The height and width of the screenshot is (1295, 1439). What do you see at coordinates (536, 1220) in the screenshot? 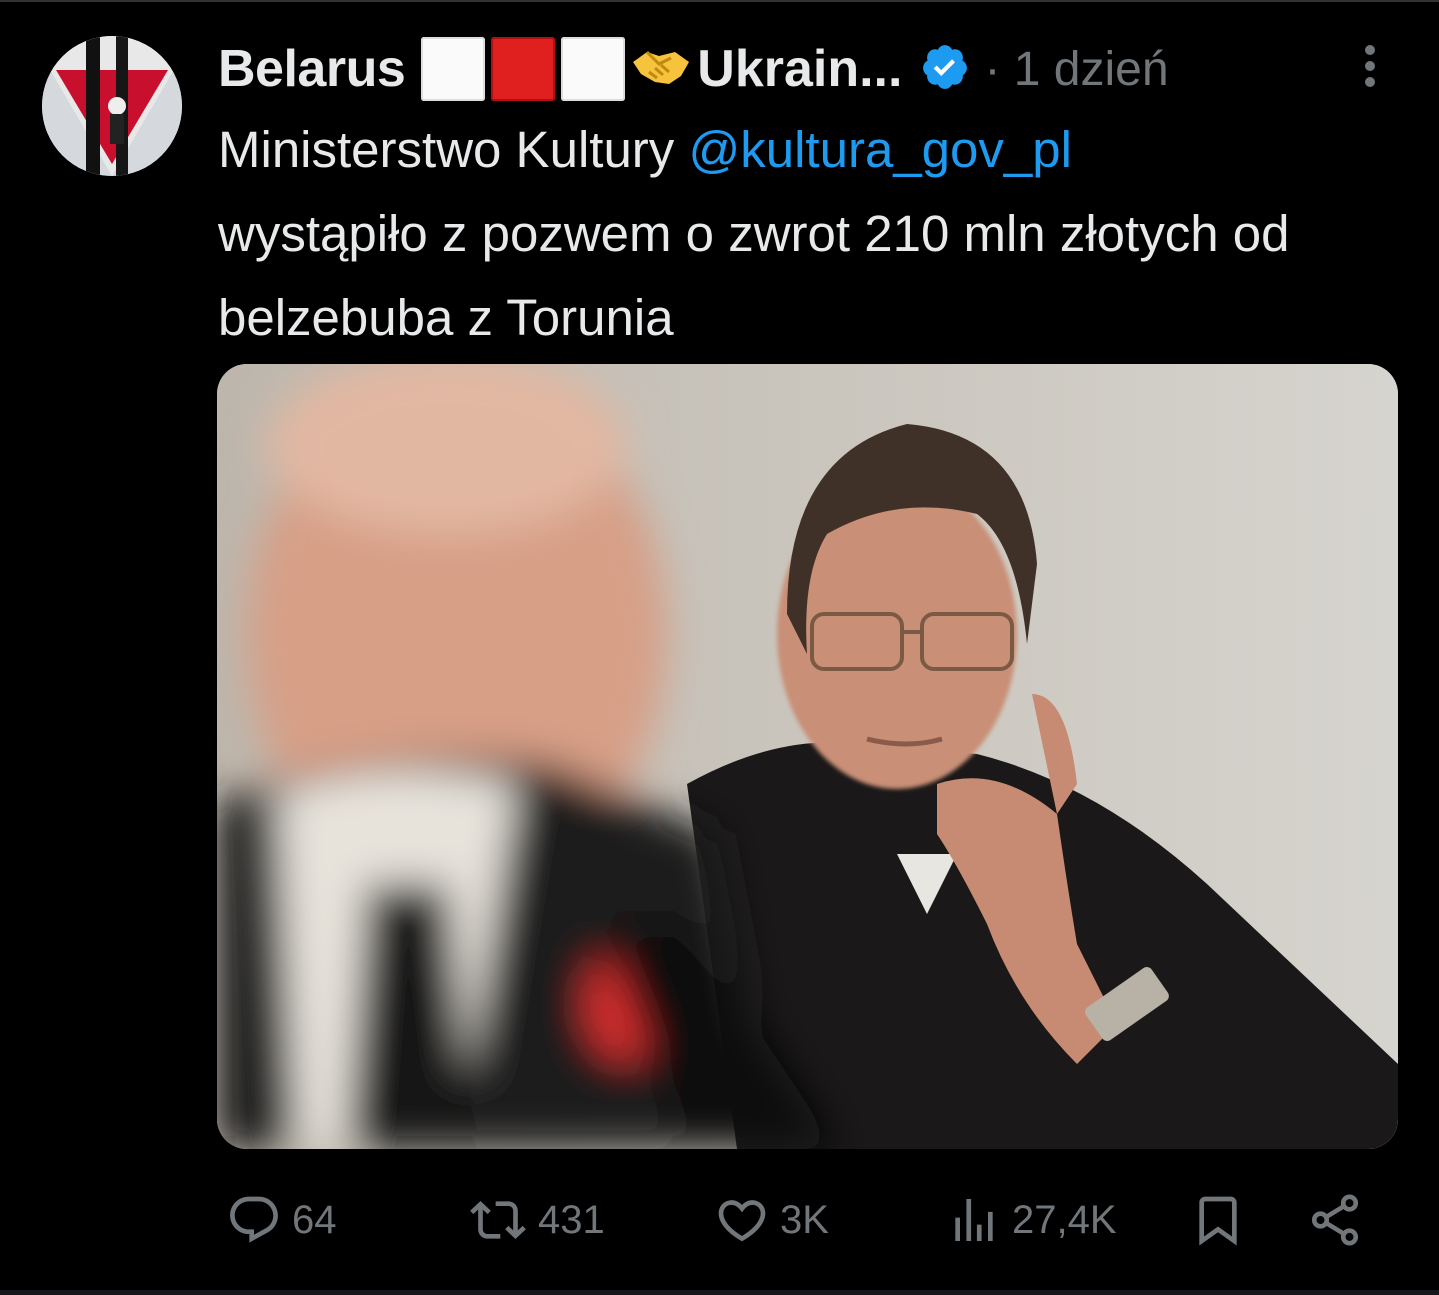
I see `retweet-button: 431` at bounding box center [536, 1220].